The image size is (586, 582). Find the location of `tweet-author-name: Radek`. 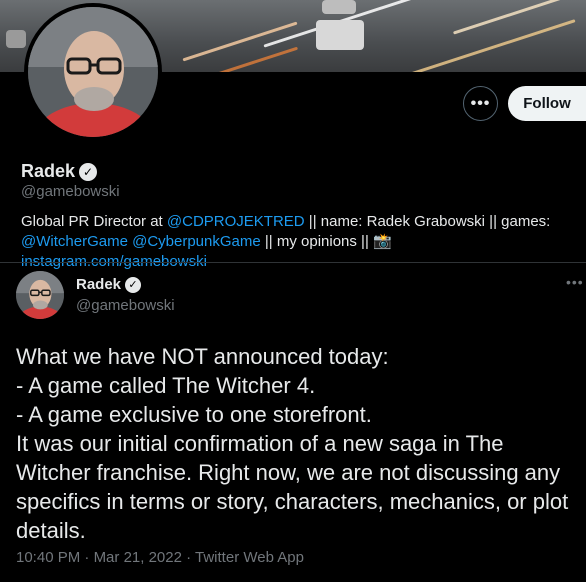

tweet-author-name: Radek is located at coordinates (98, 284).